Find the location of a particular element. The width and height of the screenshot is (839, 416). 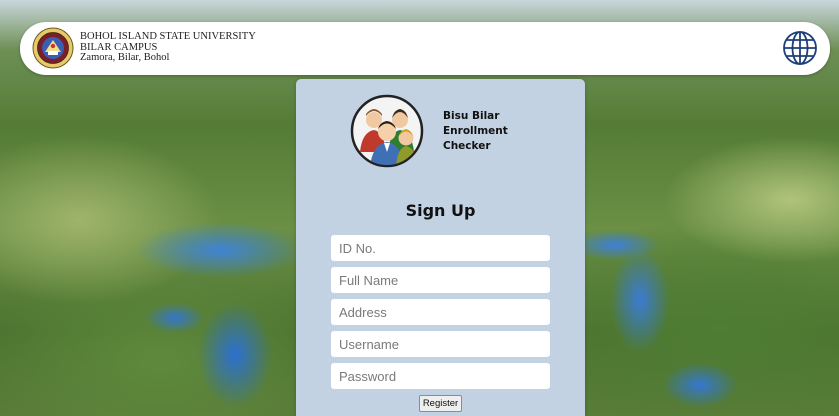

globe-icon is located at coordinates (800, 48).